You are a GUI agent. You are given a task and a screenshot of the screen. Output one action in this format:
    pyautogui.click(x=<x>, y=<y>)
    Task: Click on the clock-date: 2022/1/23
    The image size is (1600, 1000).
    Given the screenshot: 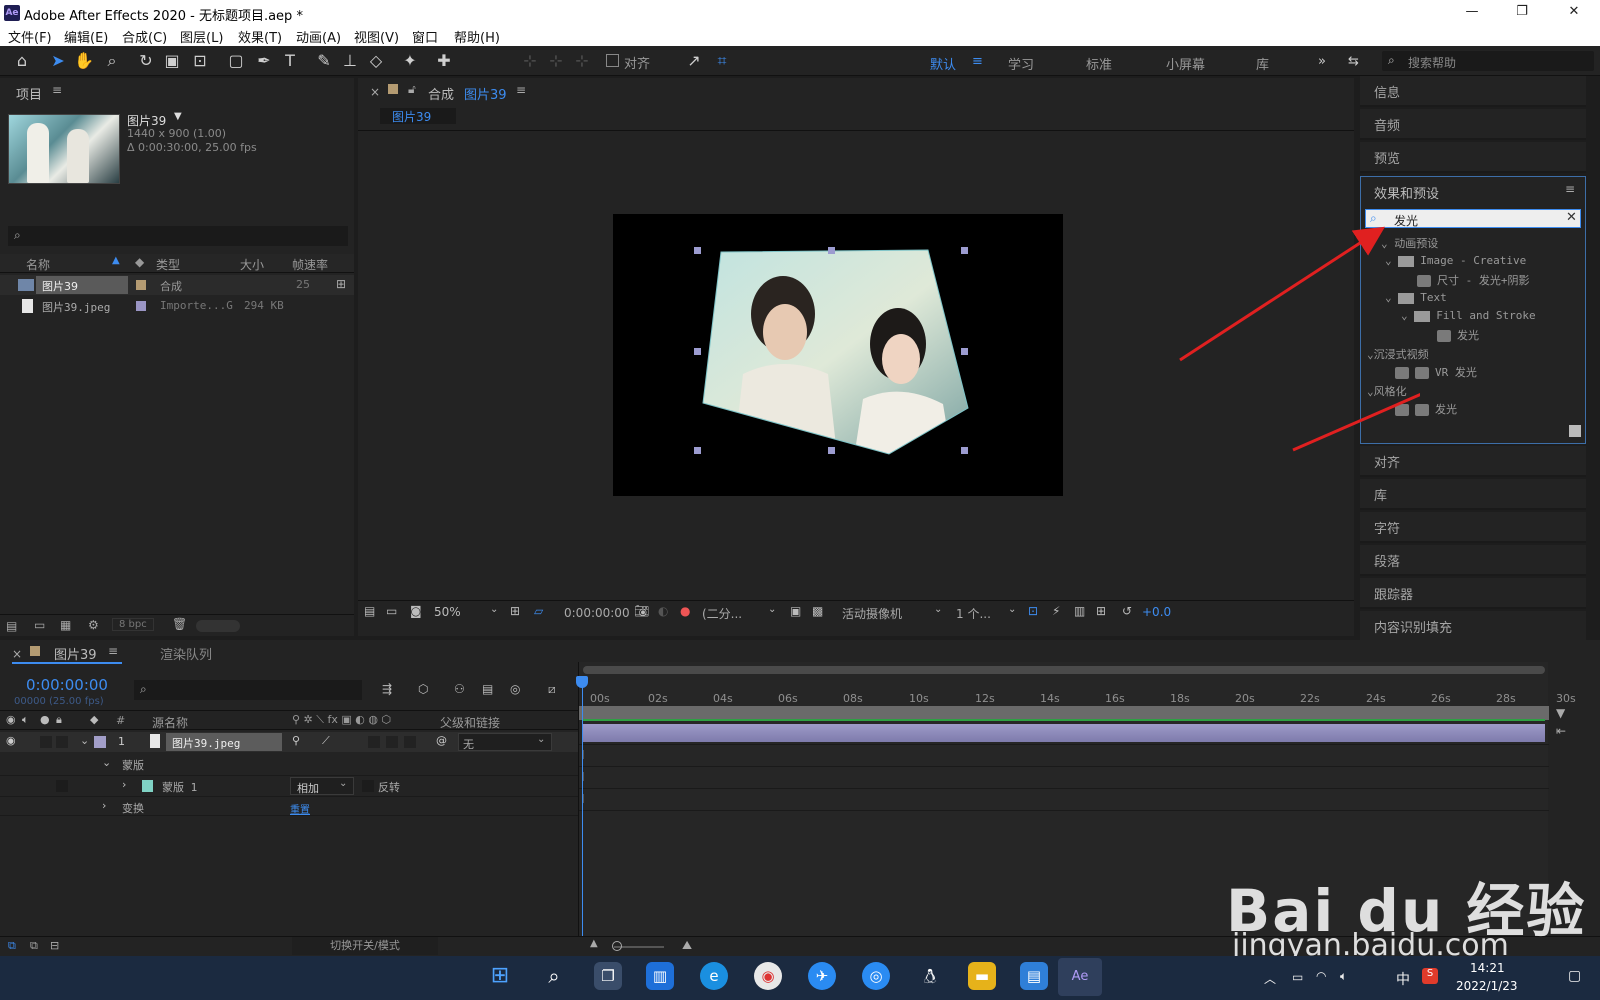 What is the action you would take?
    pyautogui.click(x=1487, y=986)
    